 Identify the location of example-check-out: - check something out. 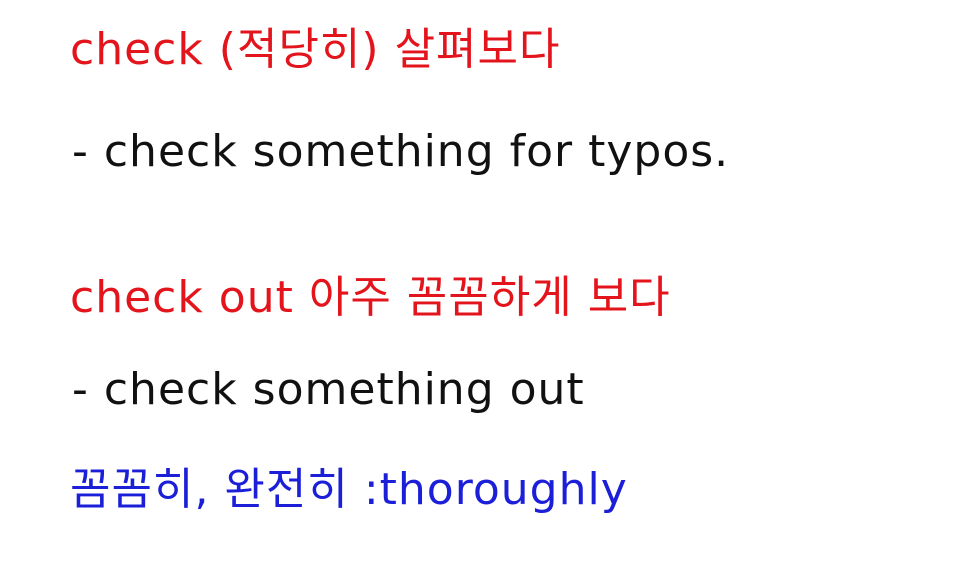
(328, 389).